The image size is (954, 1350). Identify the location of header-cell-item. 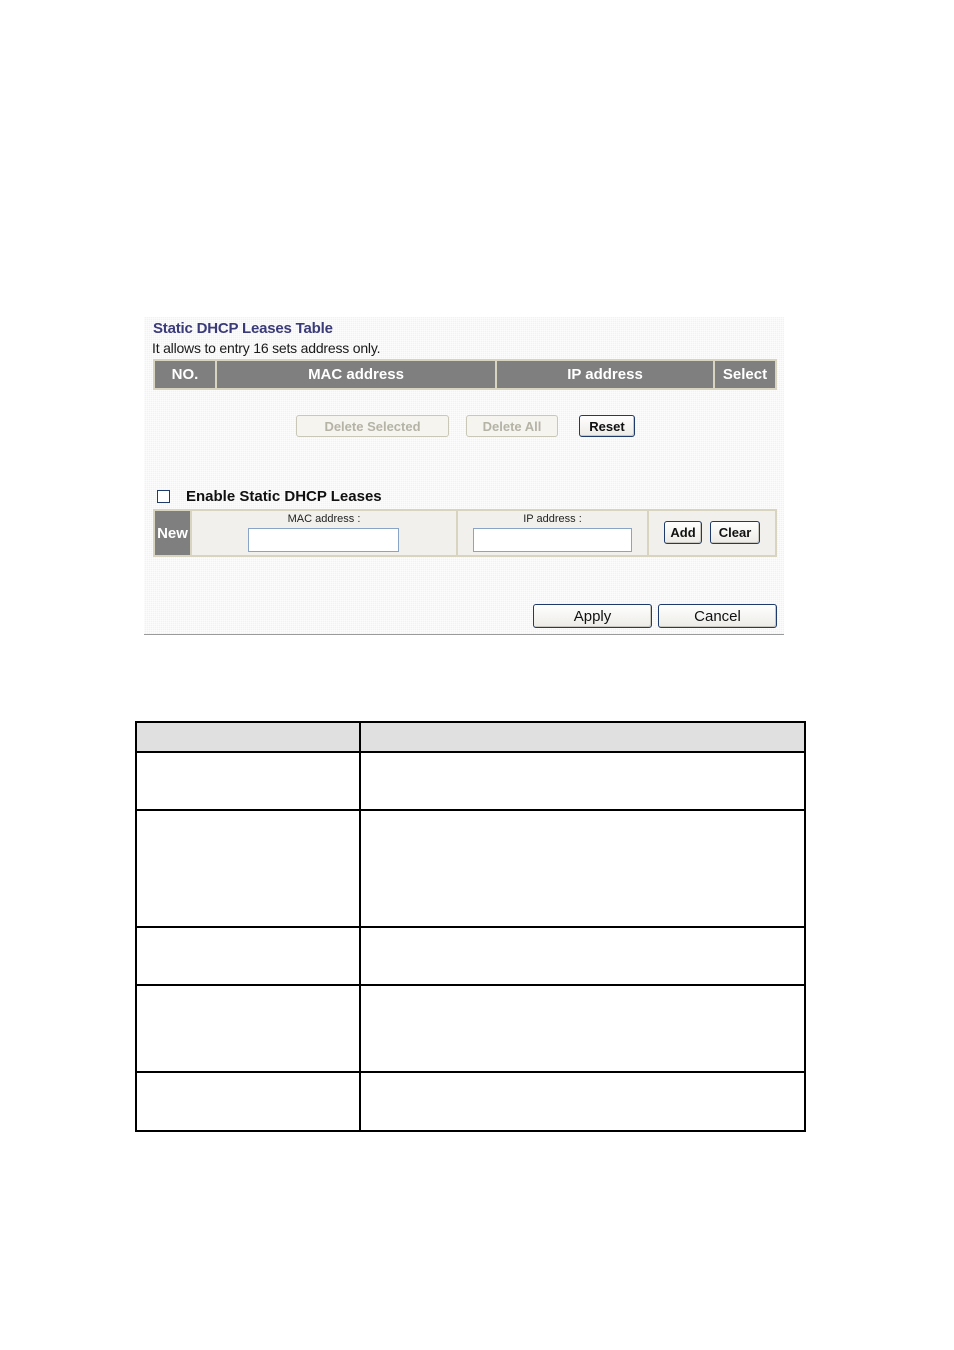
(248, 737).